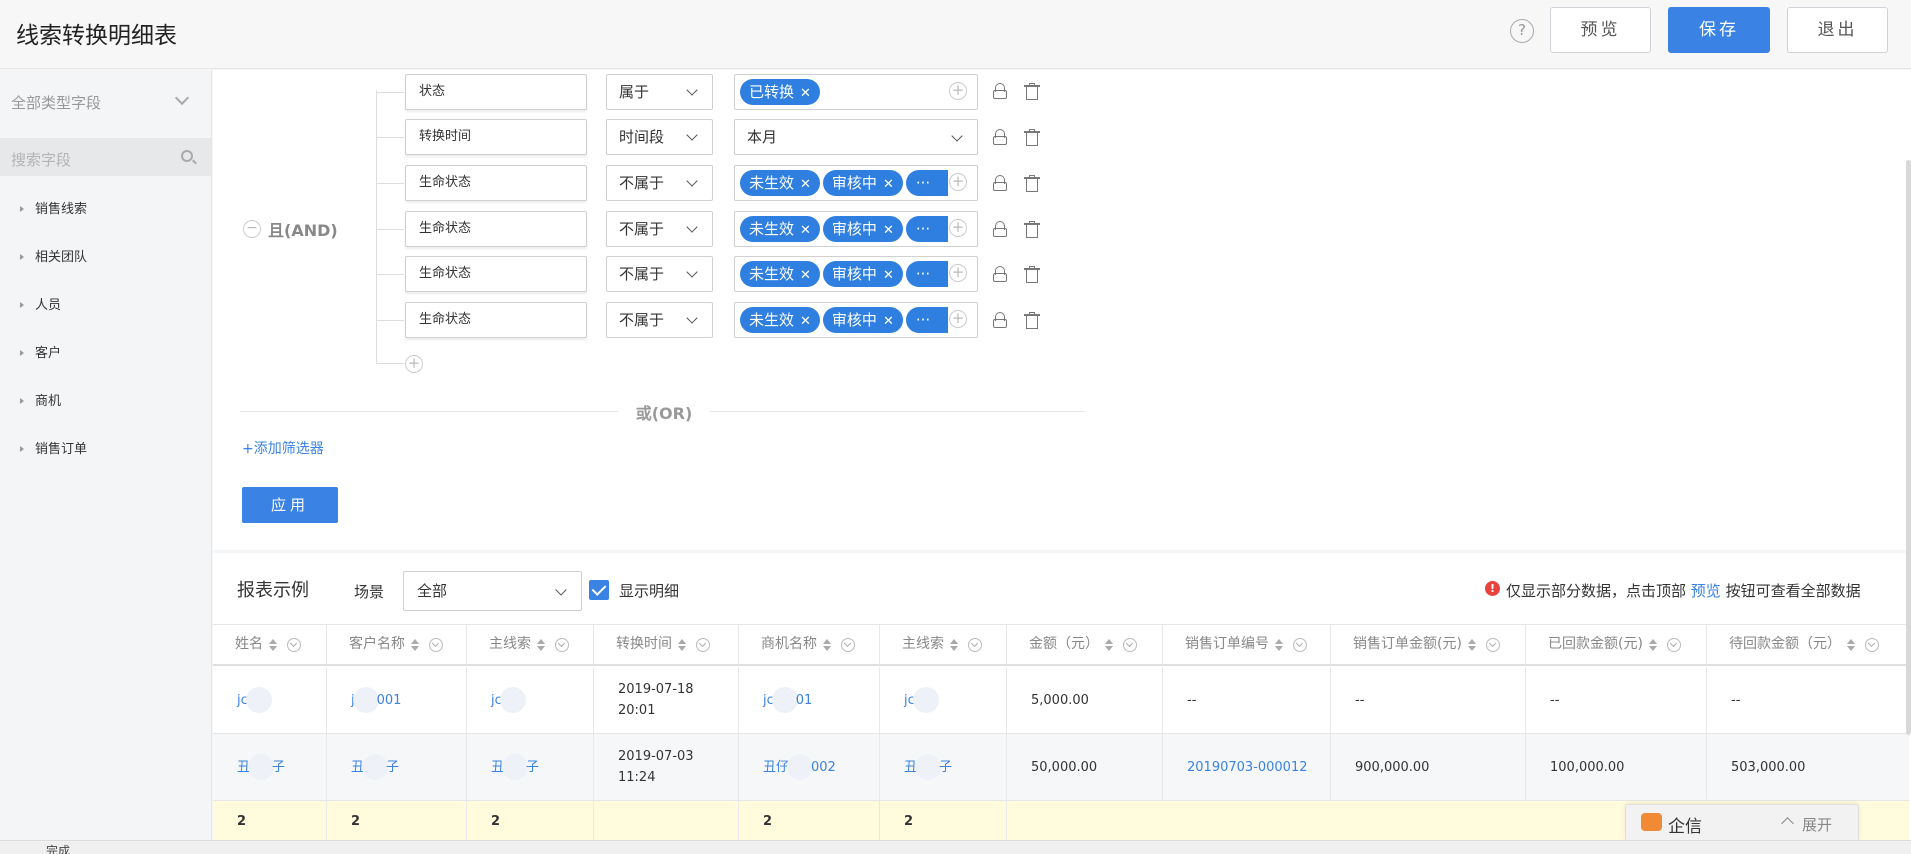  I want to click on scrollbar, so click(1908, 447).